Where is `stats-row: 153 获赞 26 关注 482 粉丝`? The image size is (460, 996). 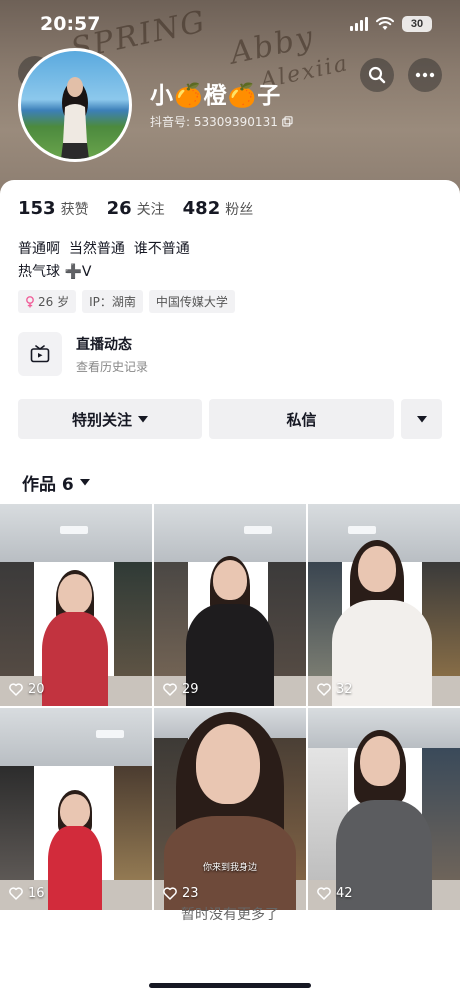
stats-row: 153 获赞 26 关注 482 粉丝 is located at coordinates (135, 208).